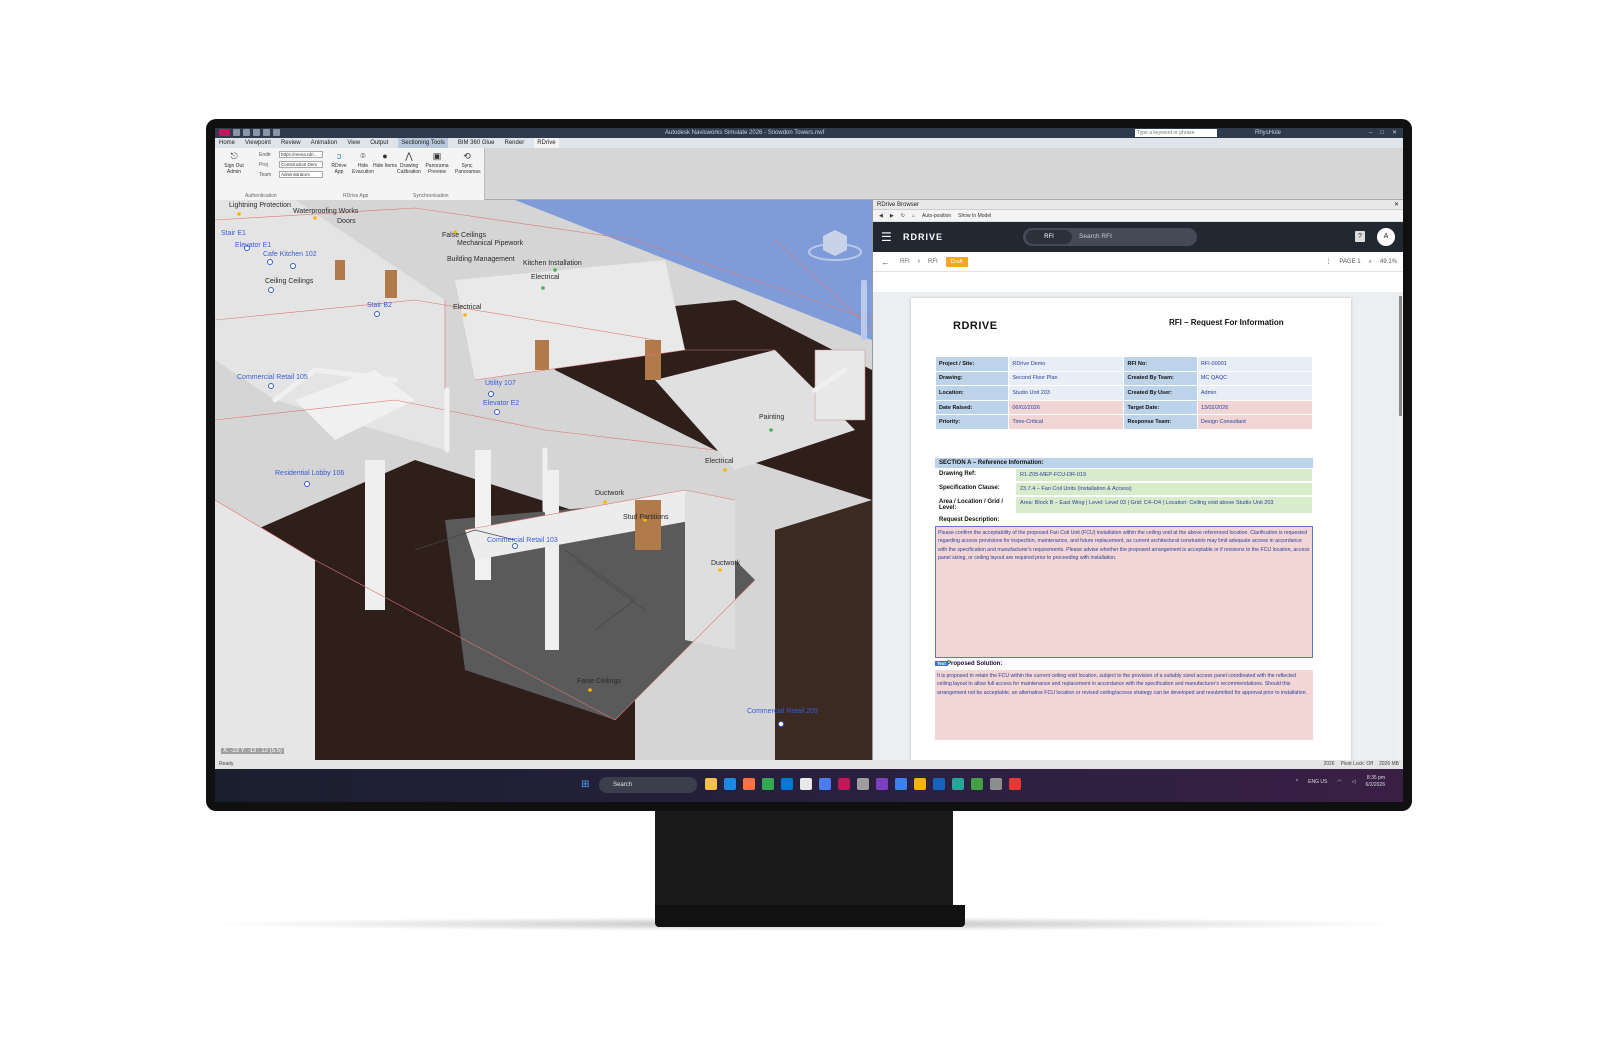 The height and width of the screenshot is (1040, 1600). I want to click on field-value: Second Floor Plan, so click(1066, 378).